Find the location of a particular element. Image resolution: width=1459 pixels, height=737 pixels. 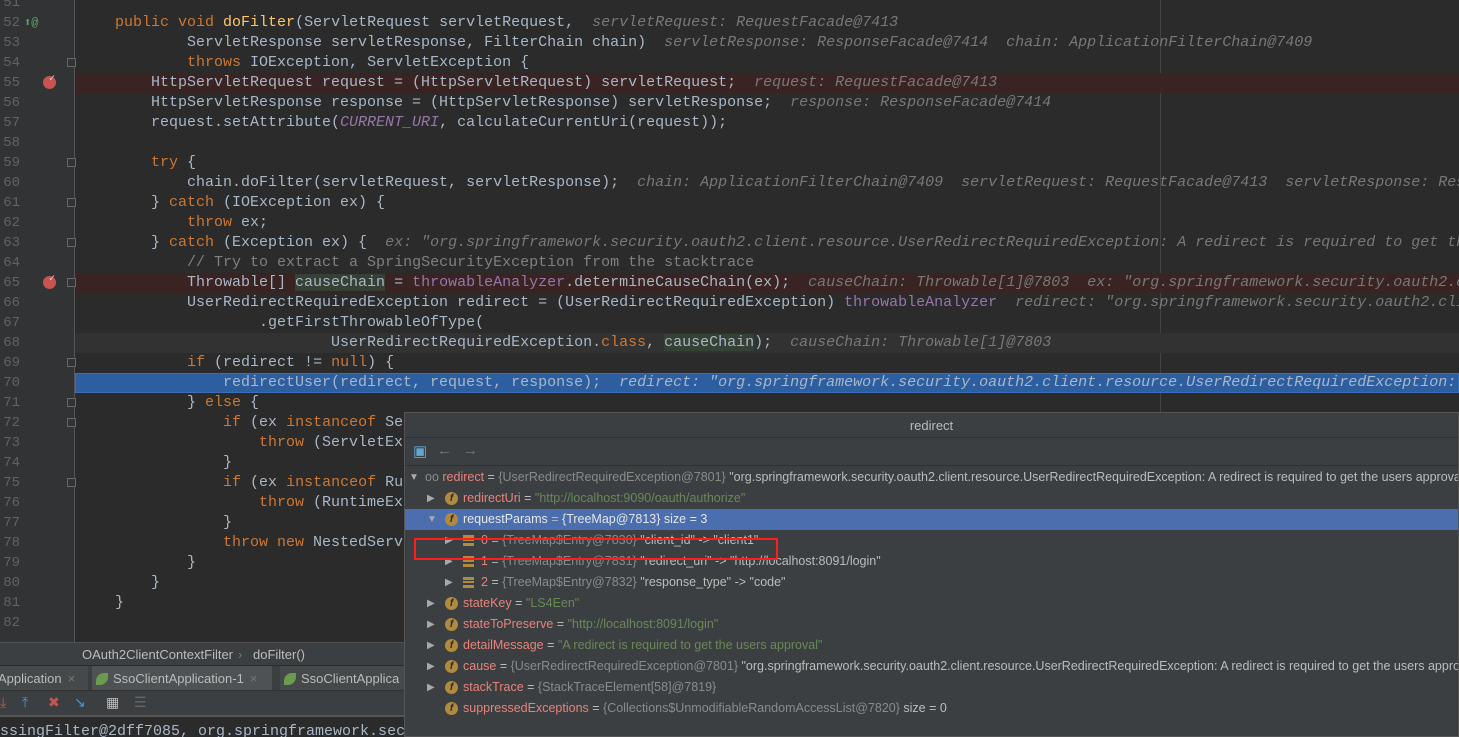

line-number: 54 is located at coordinates (10, 63).